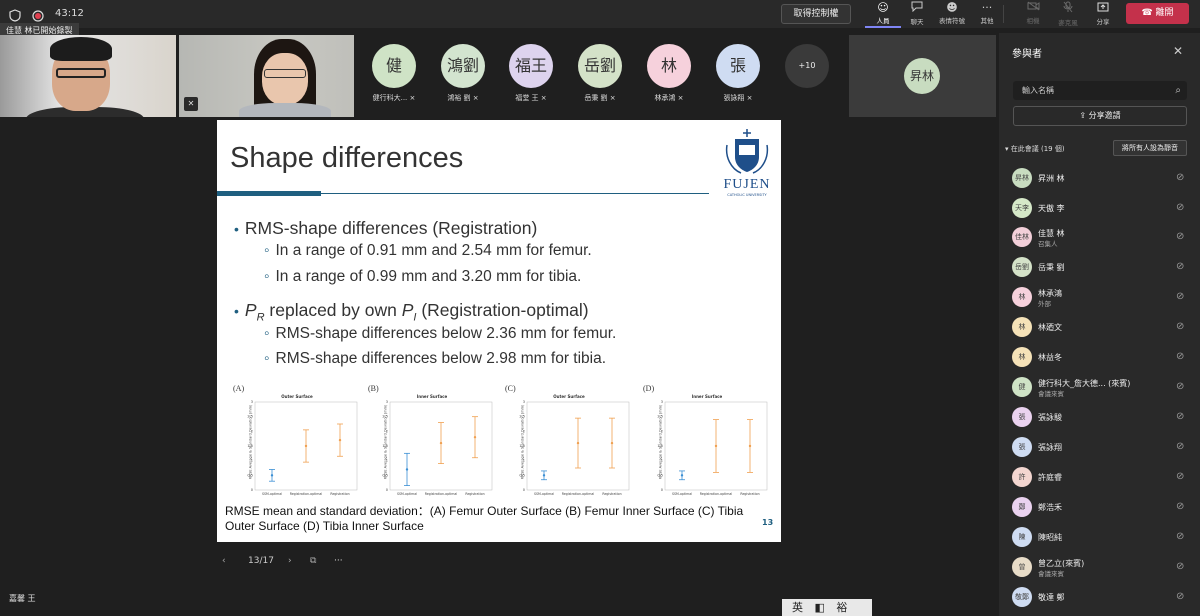 The image size is (1200, 616). I want to click on participant-row: 佳林 佳慧 林召集人 ⊘, so click(1102, 241).